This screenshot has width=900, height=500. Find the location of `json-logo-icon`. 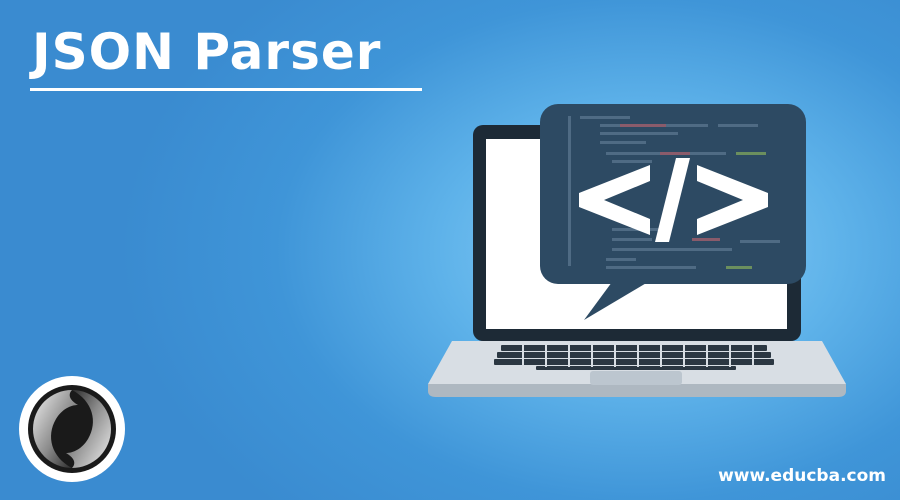

json-logo-icon is located at coordinates (72, 429).